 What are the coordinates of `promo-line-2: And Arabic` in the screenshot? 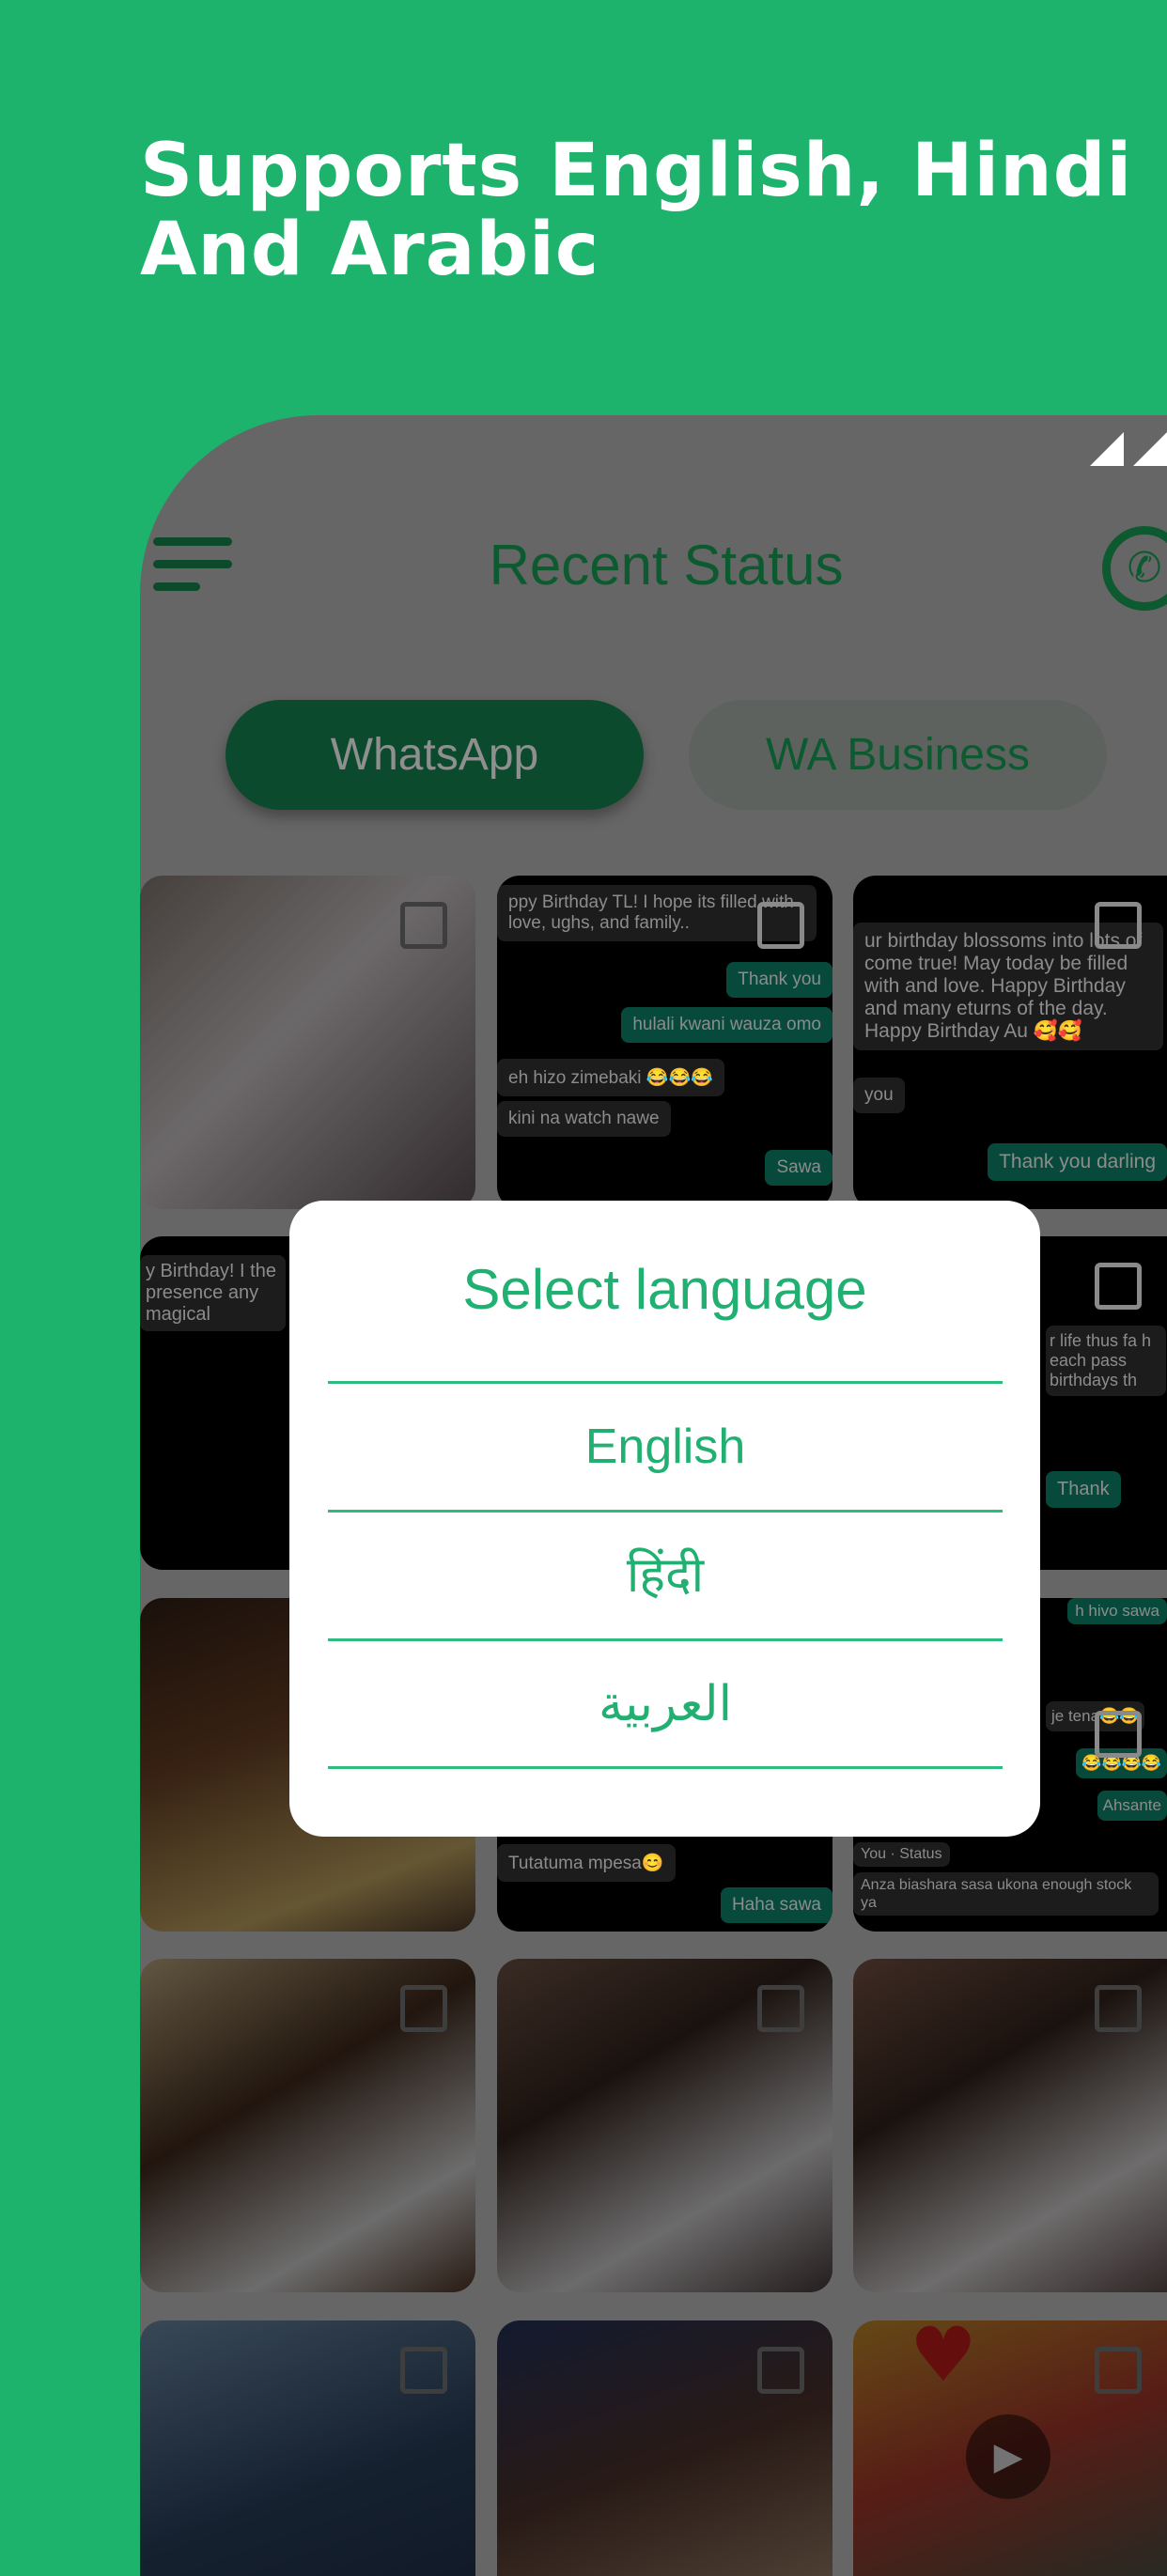 It's located at (370, 250).